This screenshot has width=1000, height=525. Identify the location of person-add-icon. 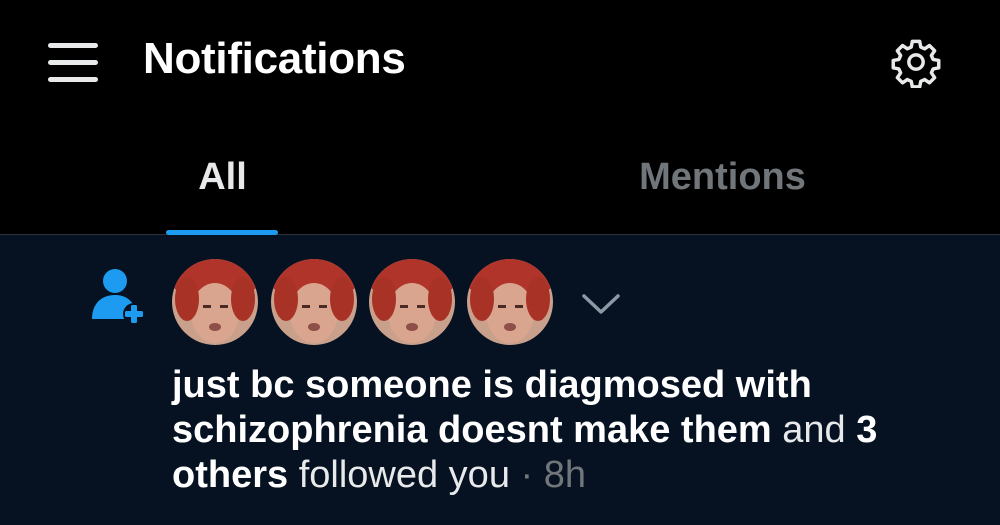
(120, 297).